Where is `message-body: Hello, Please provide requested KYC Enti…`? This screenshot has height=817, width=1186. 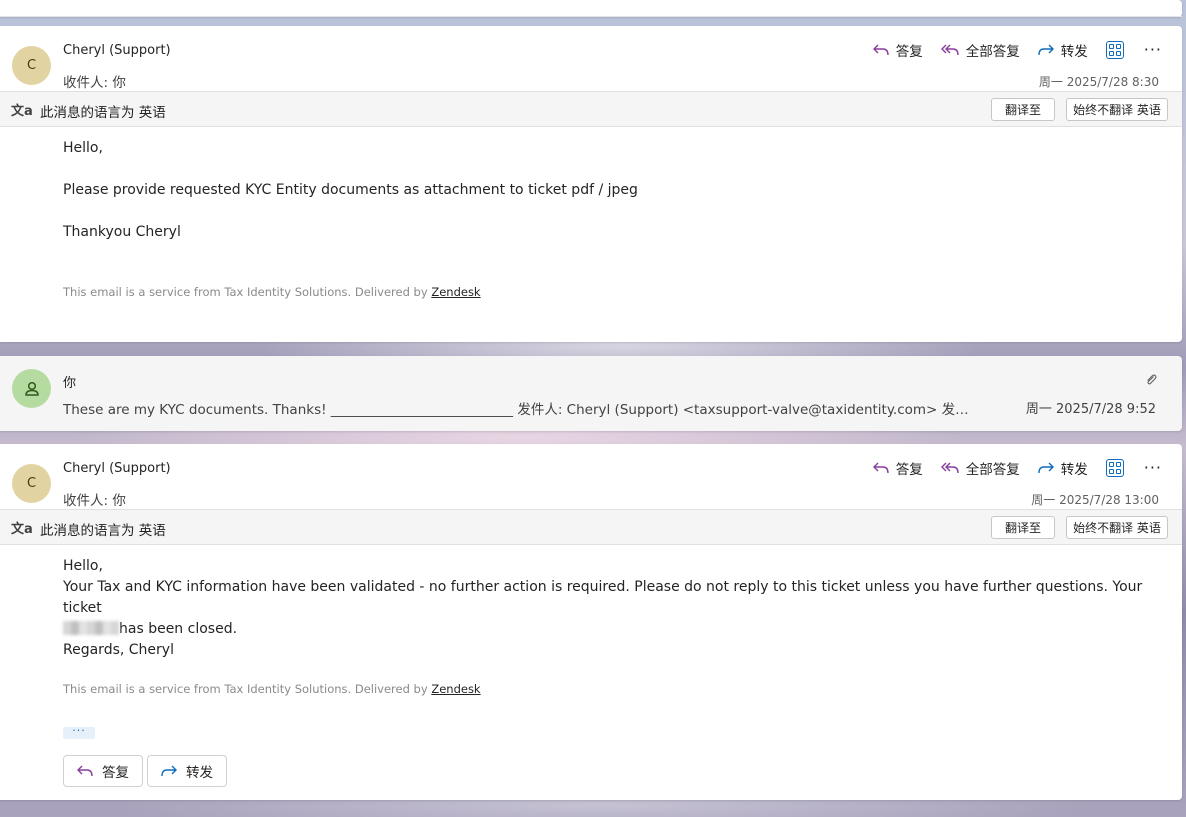
message-body: Hello, Please provide requested KYC Enti… is located at coordinates (350, 190).